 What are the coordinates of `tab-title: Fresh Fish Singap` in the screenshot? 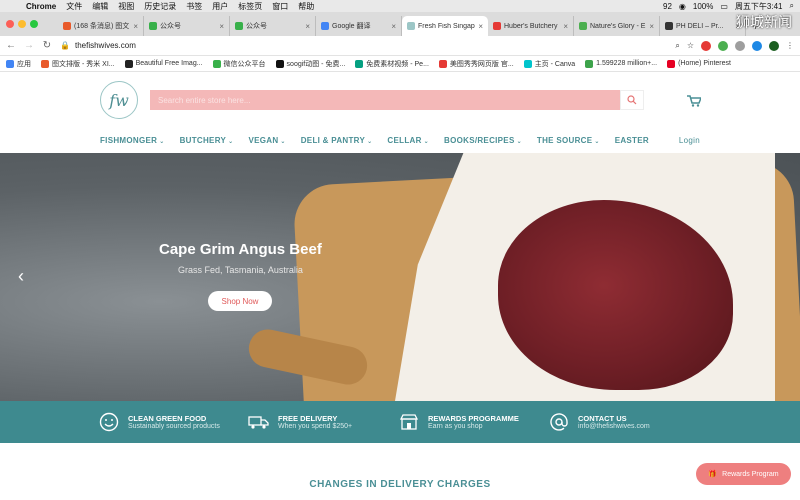 It's located at (446, 26).